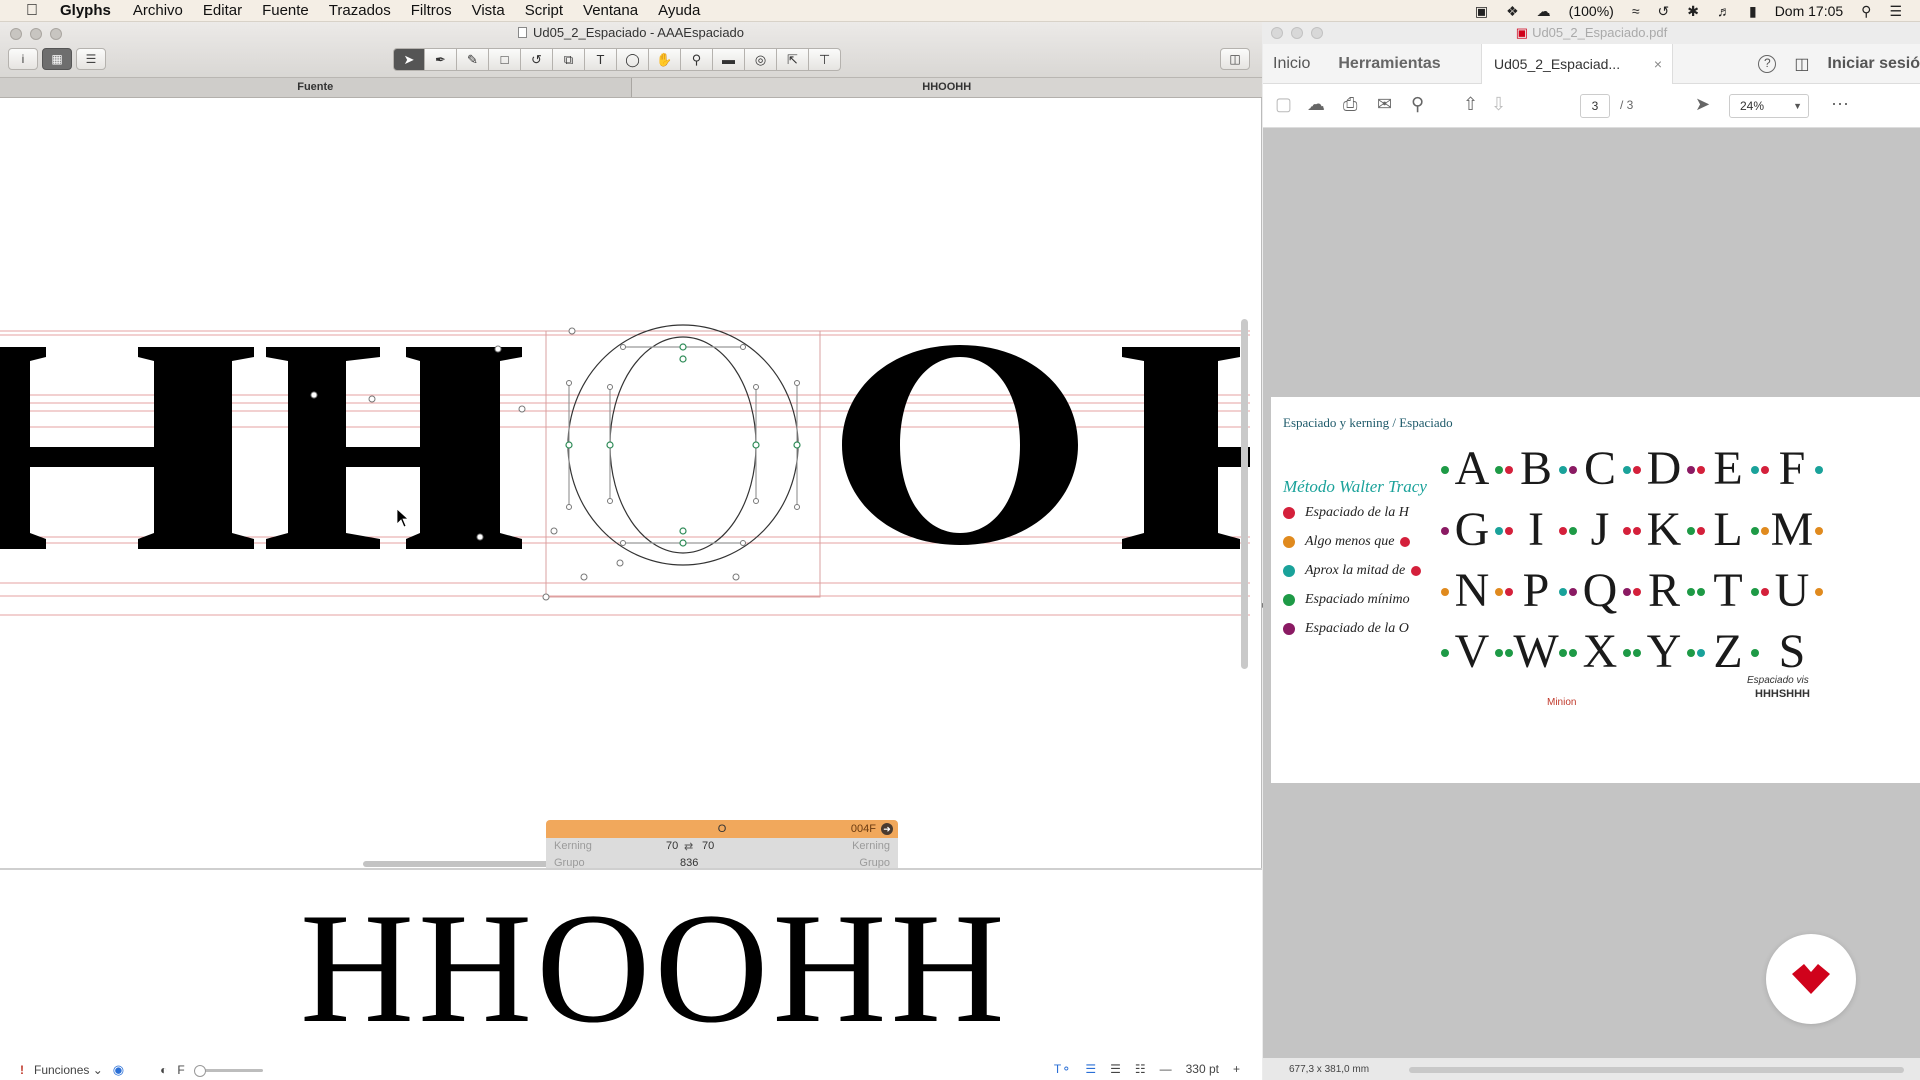  Describe the element at coordinates (360, 10) in the screenshot. I see `menu-trazados: Trazados` at that location.